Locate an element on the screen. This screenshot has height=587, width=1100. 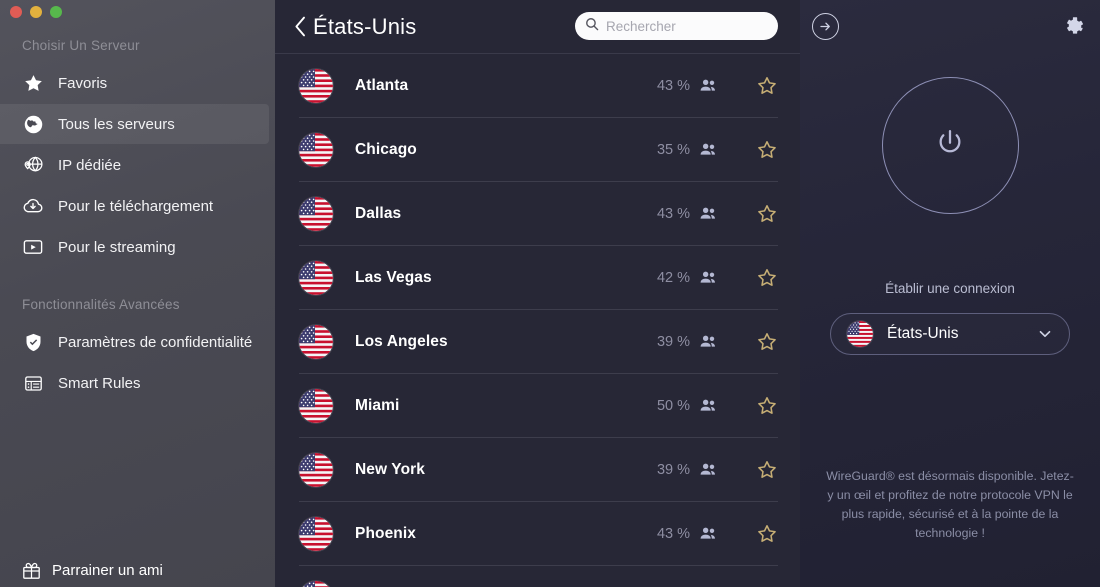
dedicated-ip-icon is located at coordinates (33, 165).